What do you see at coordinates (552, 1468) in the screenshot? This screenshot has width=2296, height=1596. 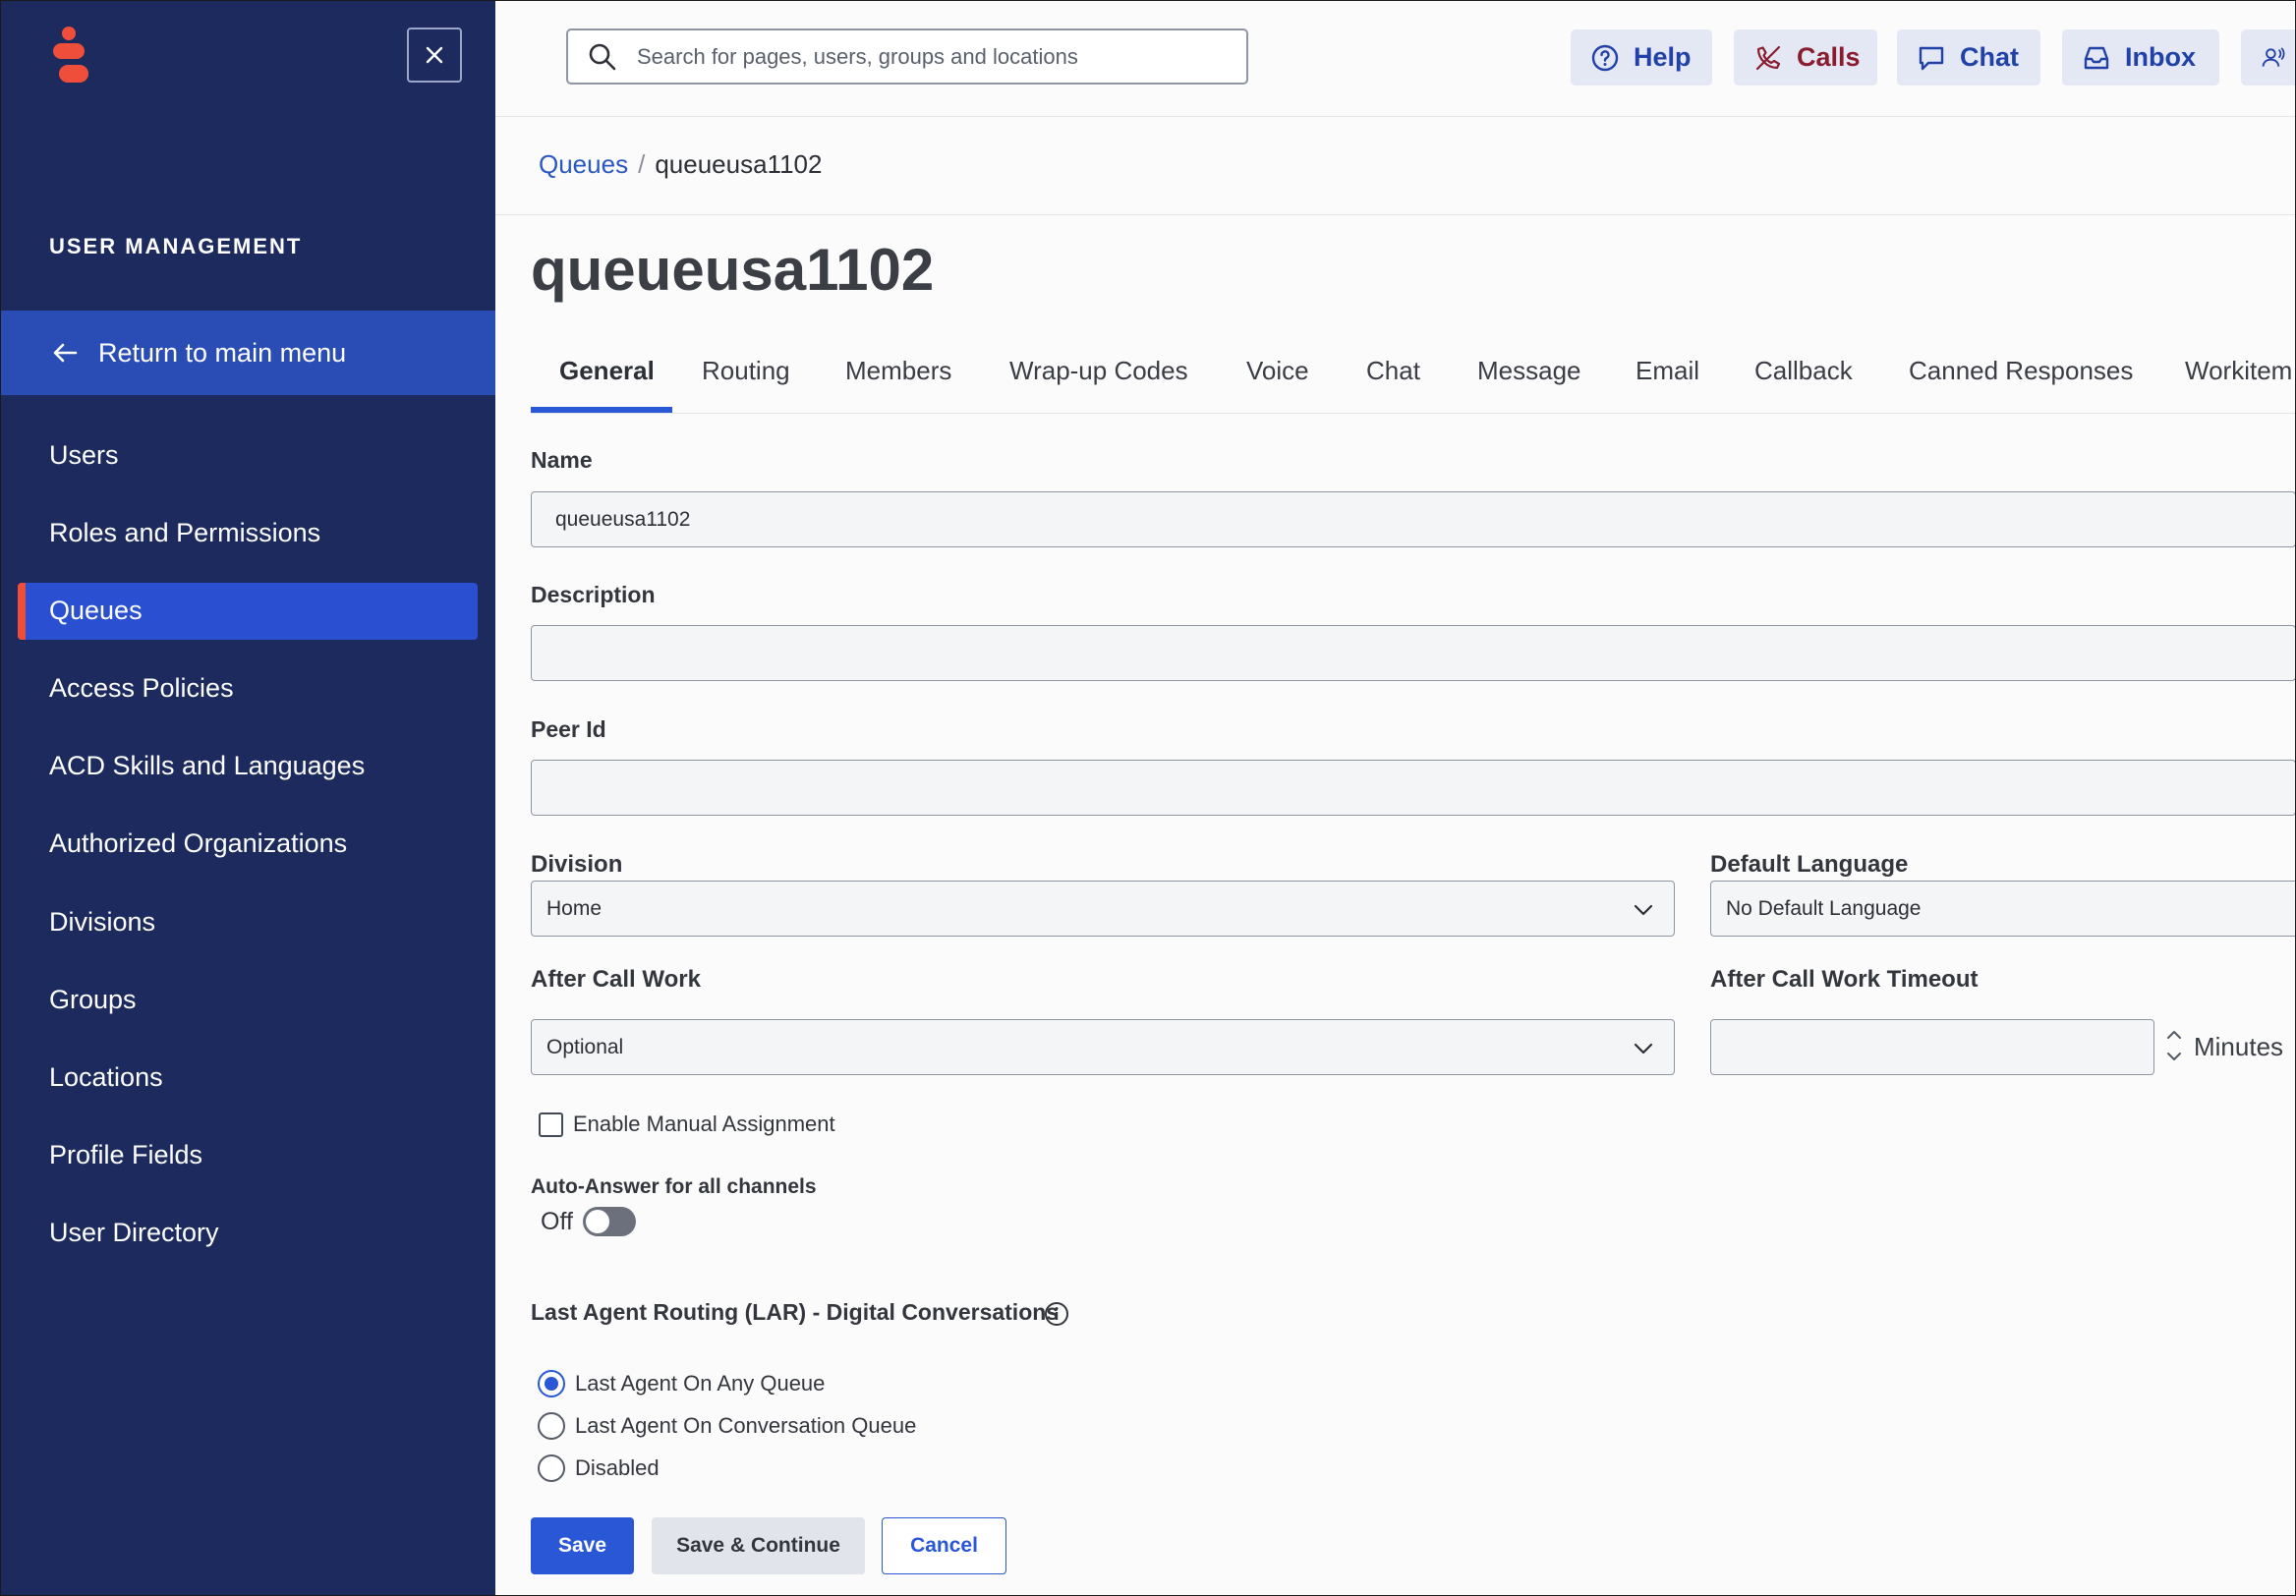 I see `radio-disabled` at bounding box center [552, 1468].